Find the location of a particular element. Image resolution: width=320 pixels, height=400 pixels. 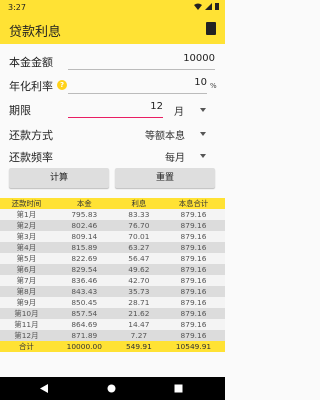

table-row: 第6月 829.54 49.62 879.16 is located at coordinates (112, 269).